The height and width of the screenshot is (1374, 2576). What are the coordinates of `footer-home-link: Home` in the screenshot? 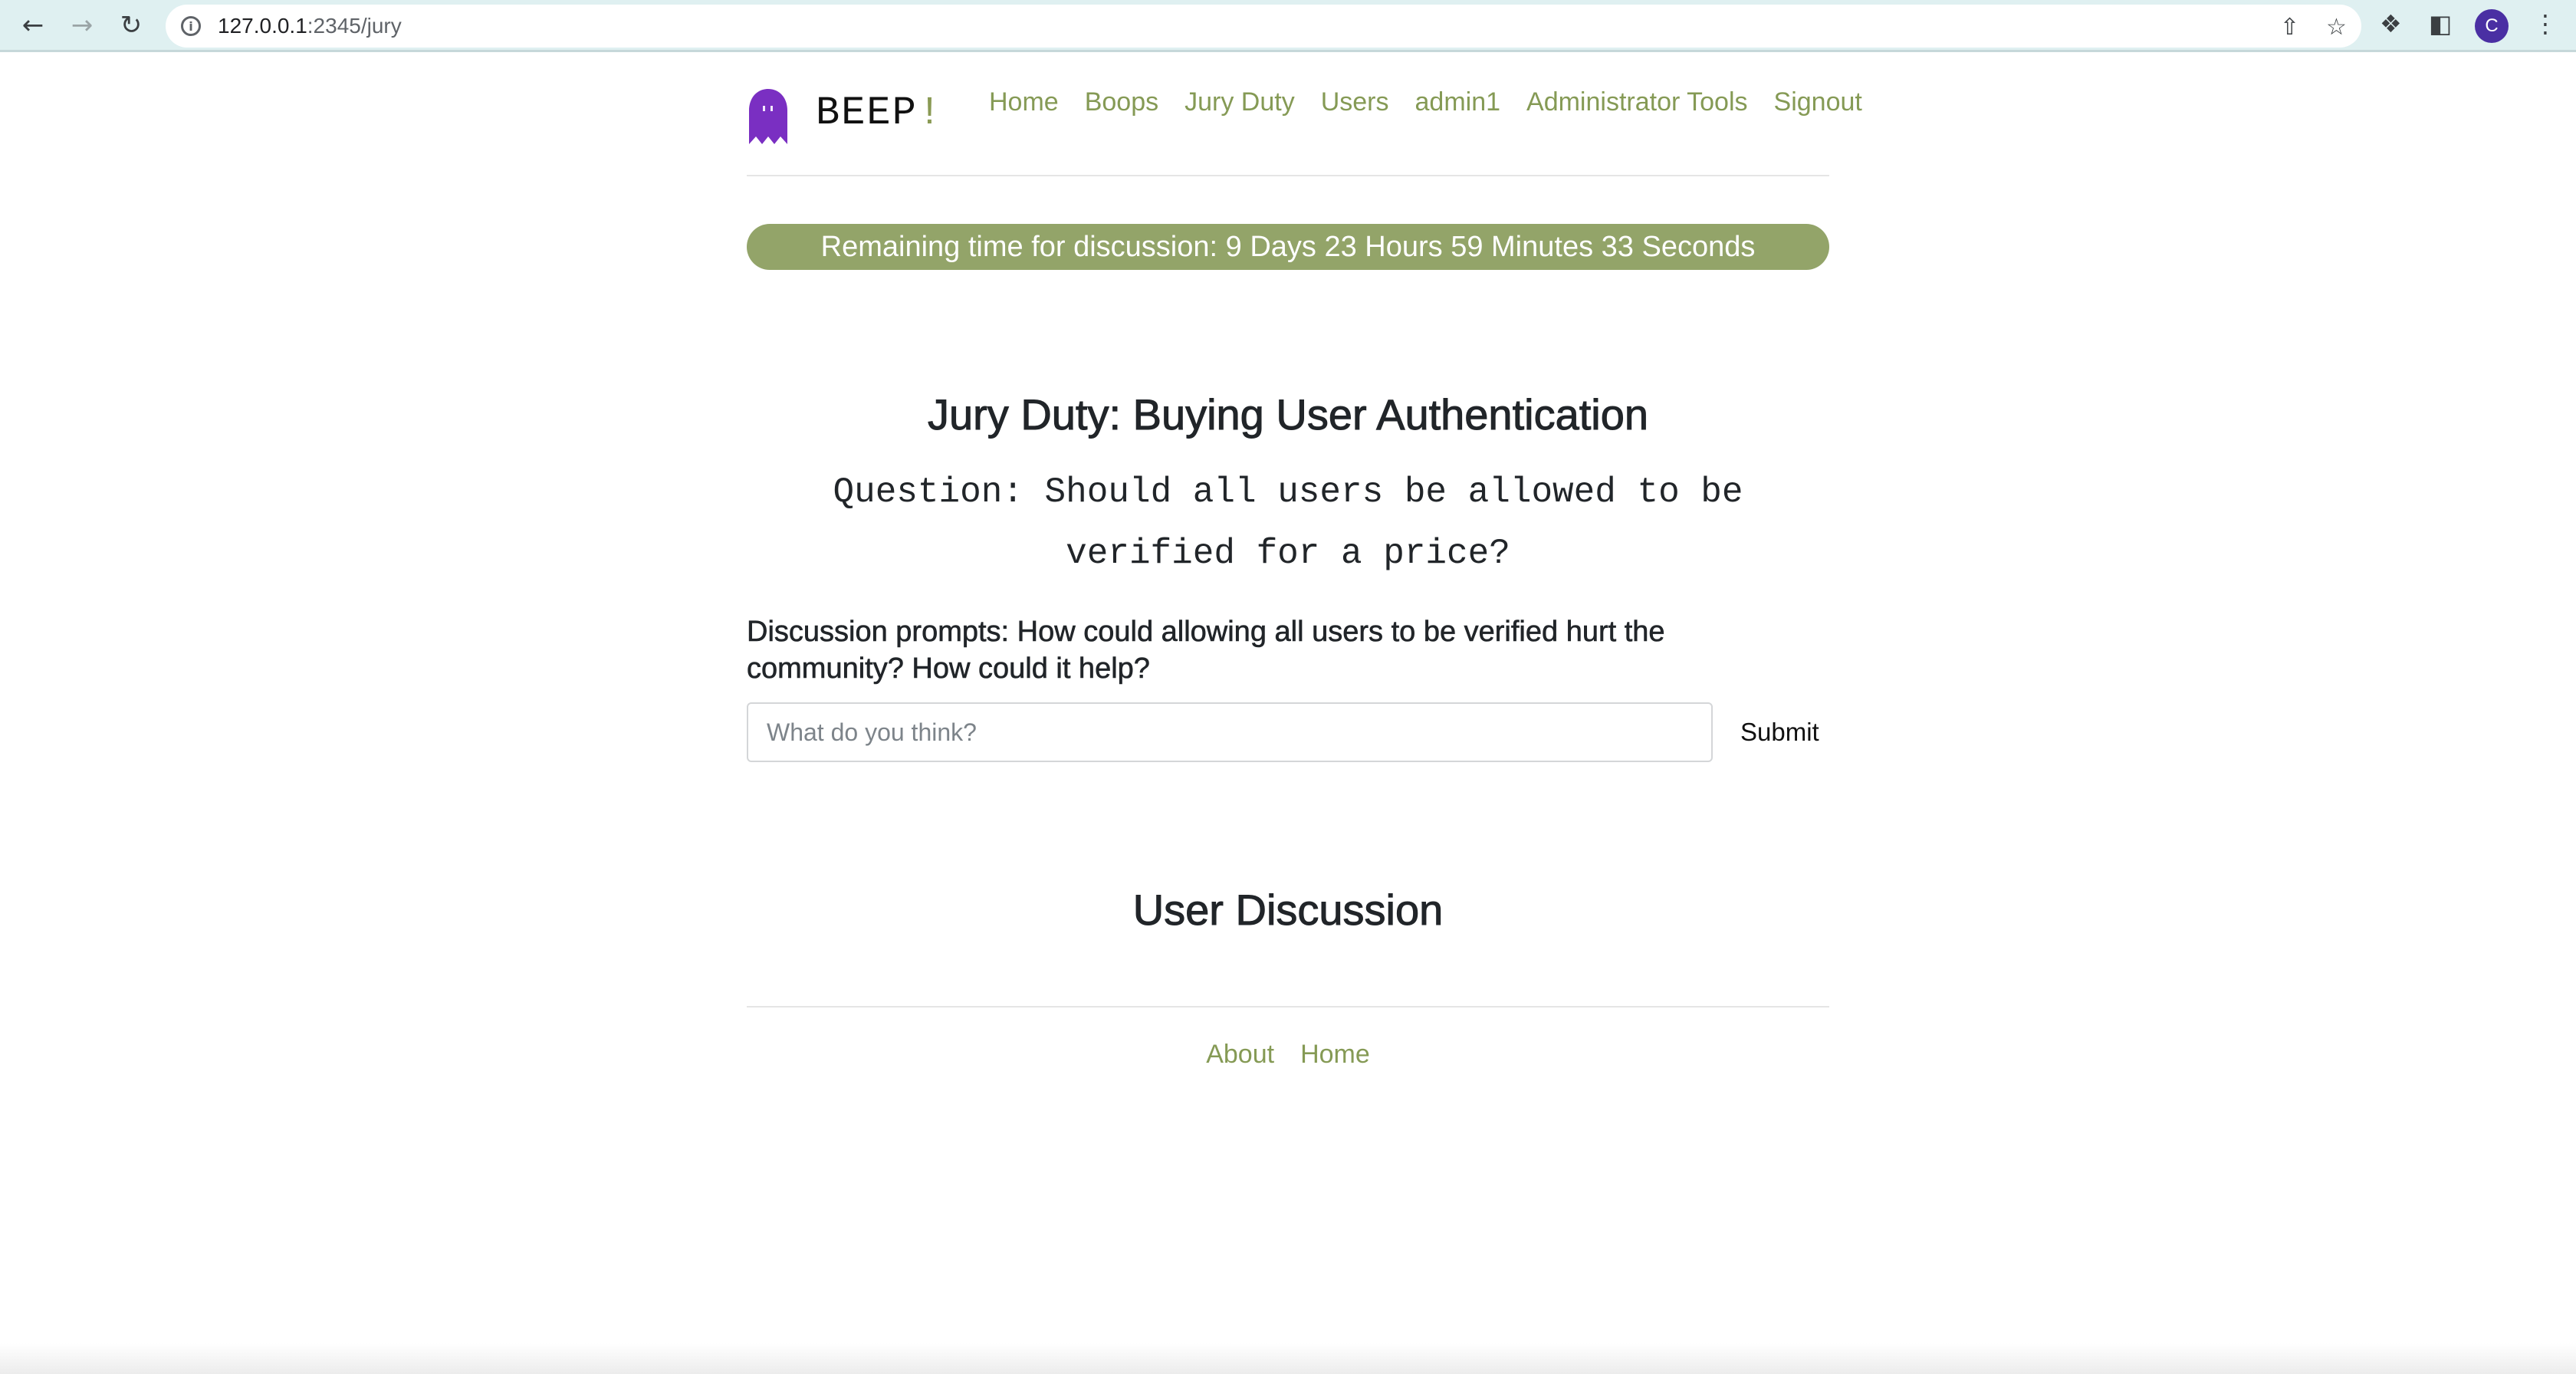 It's located at (1335, 1055).